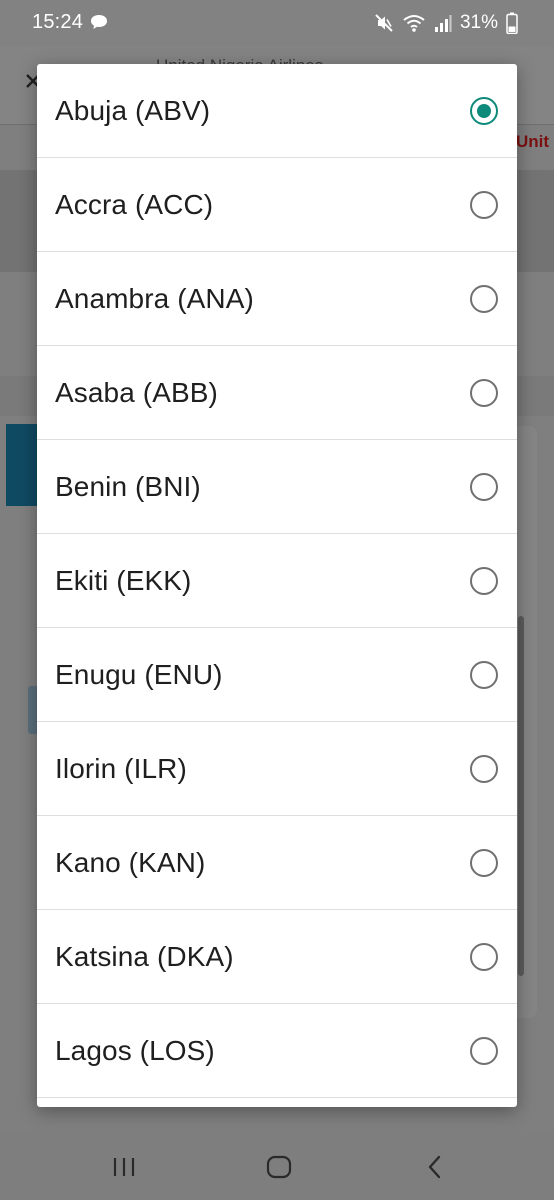  What do you see at coordinates (121, 768) in the screenshot?
I see `option-label: Ilorin (ILR)` at bounding box center [121, 768].